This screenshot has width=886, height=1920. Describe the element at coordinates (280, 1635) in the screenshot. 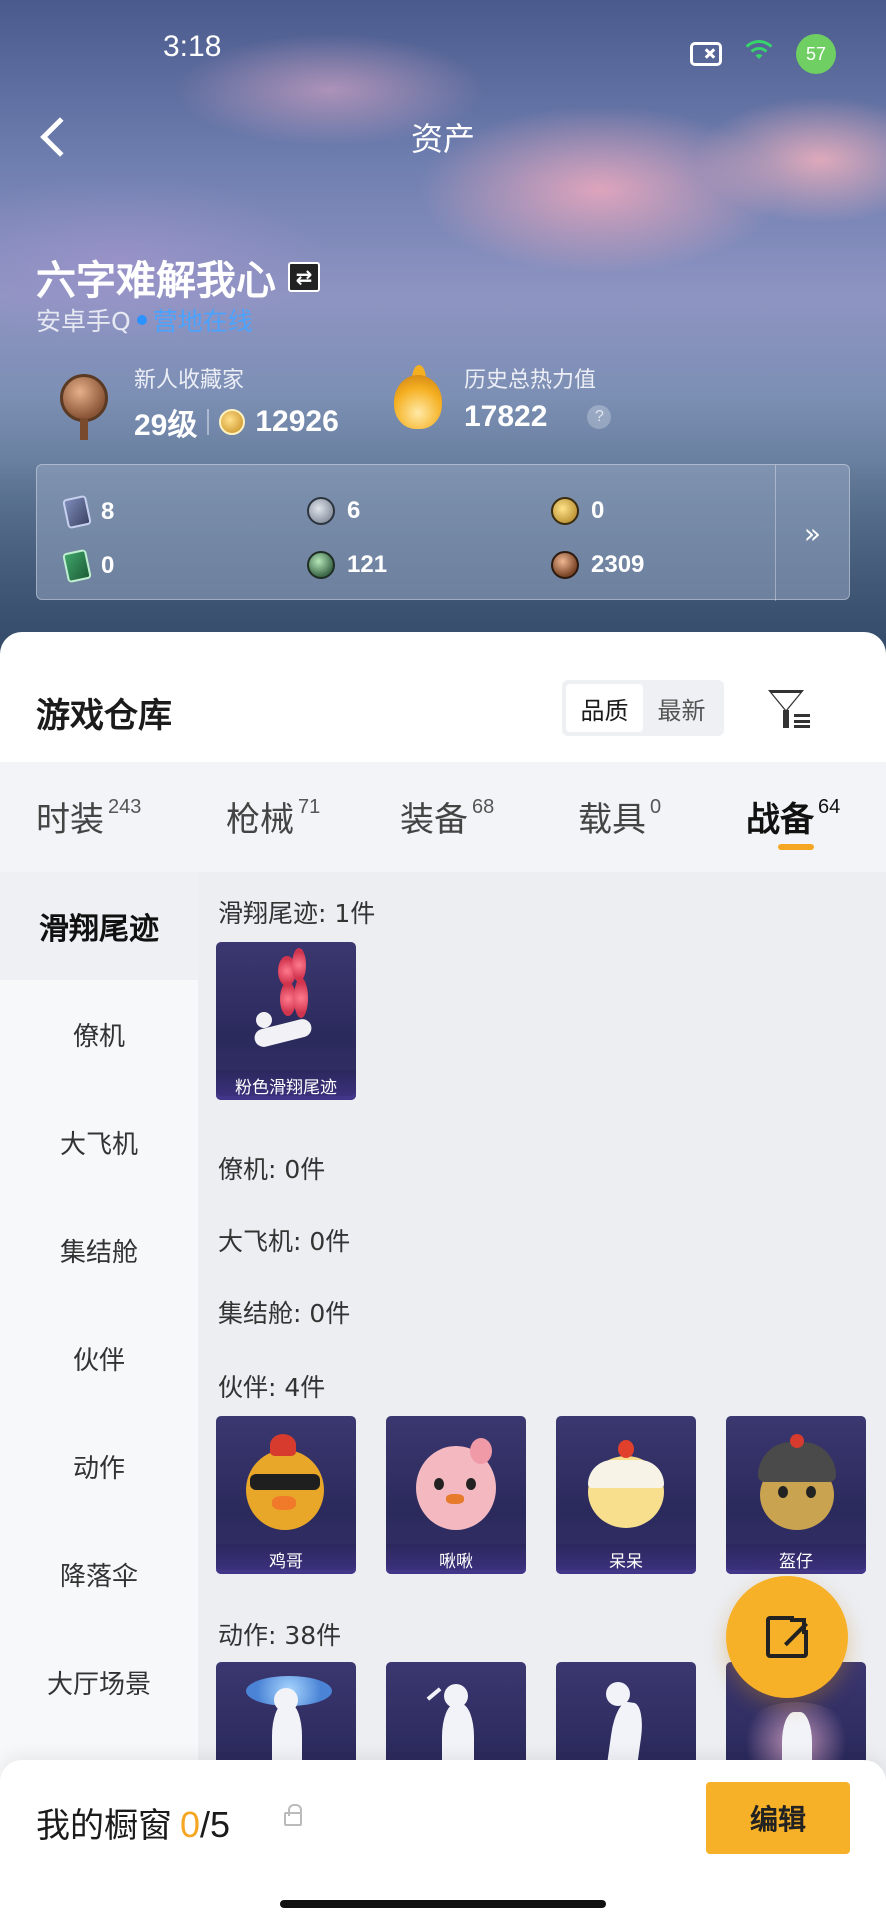

I see `section-title-emote: 动作: 38件` at that location.